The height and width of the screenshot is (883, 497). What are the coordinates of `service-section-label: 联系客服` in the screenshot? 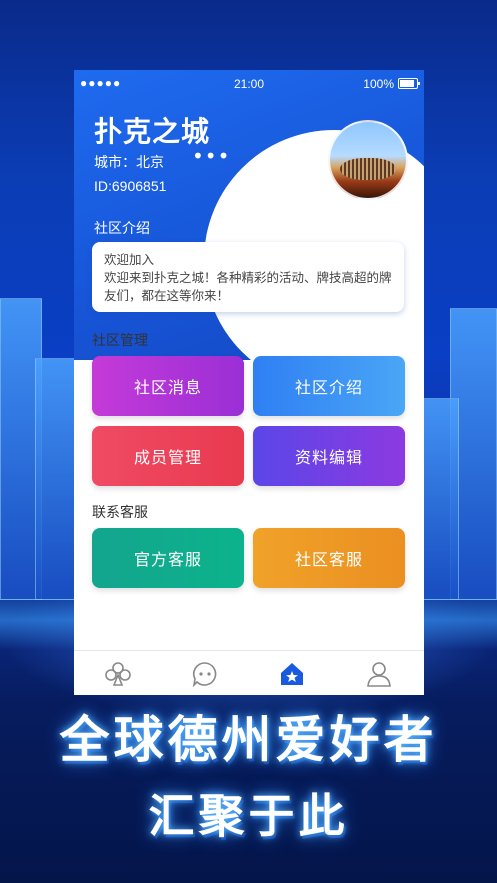 It's located at (120, 513).